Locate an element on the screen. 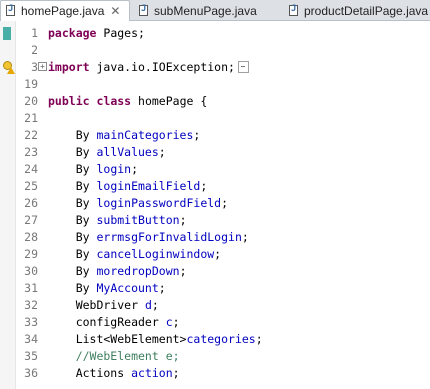 The image size is (430, 389). line-number: 2 is located at coordinates (34, 50).